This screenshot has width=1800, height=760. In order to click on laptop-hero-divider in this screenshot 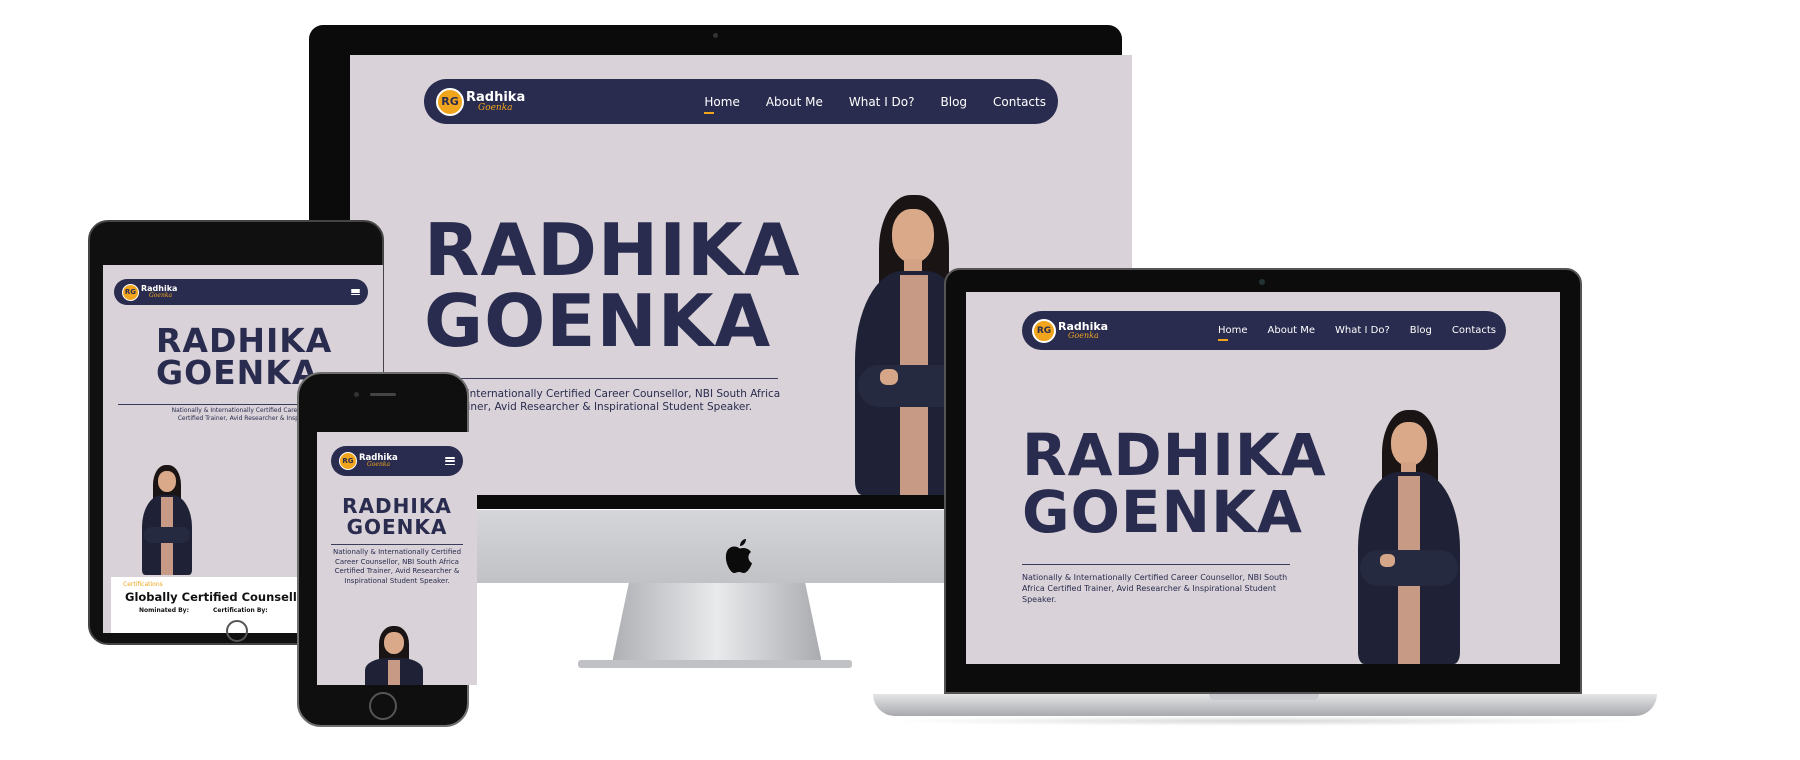, I will do `click(1156, 564)`.